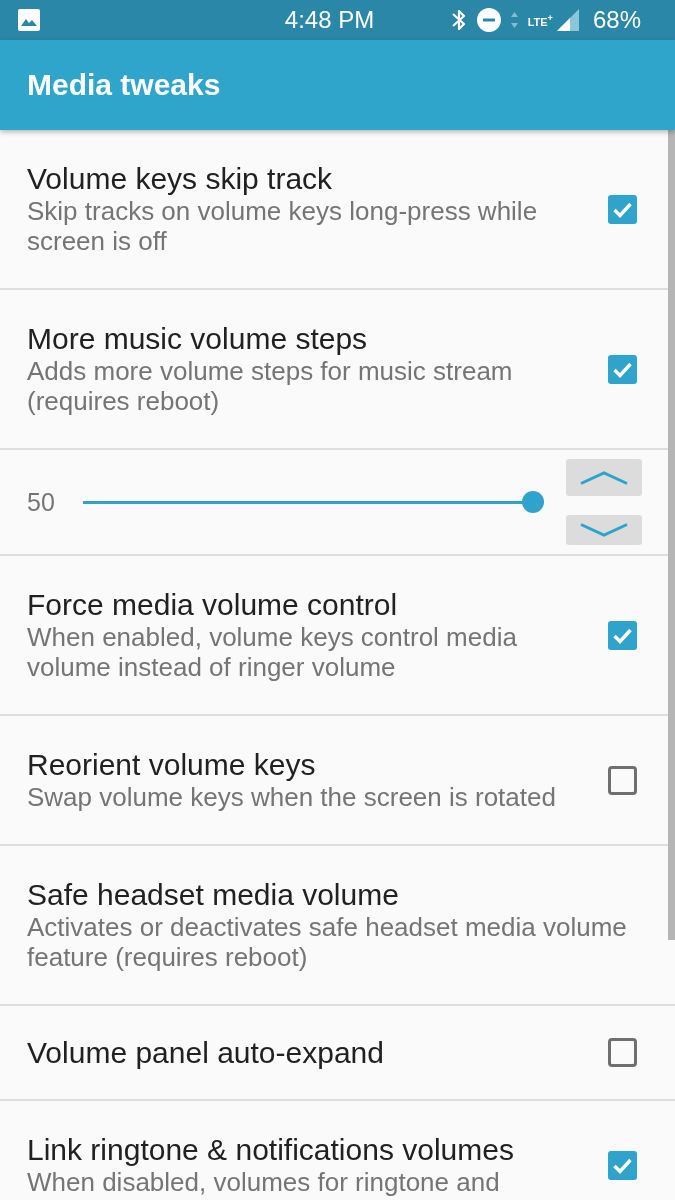  What do you see at coordinates (671, 535) in the screenshot?
I see `scrollbar-thumb` at bounding box center [671, 535].